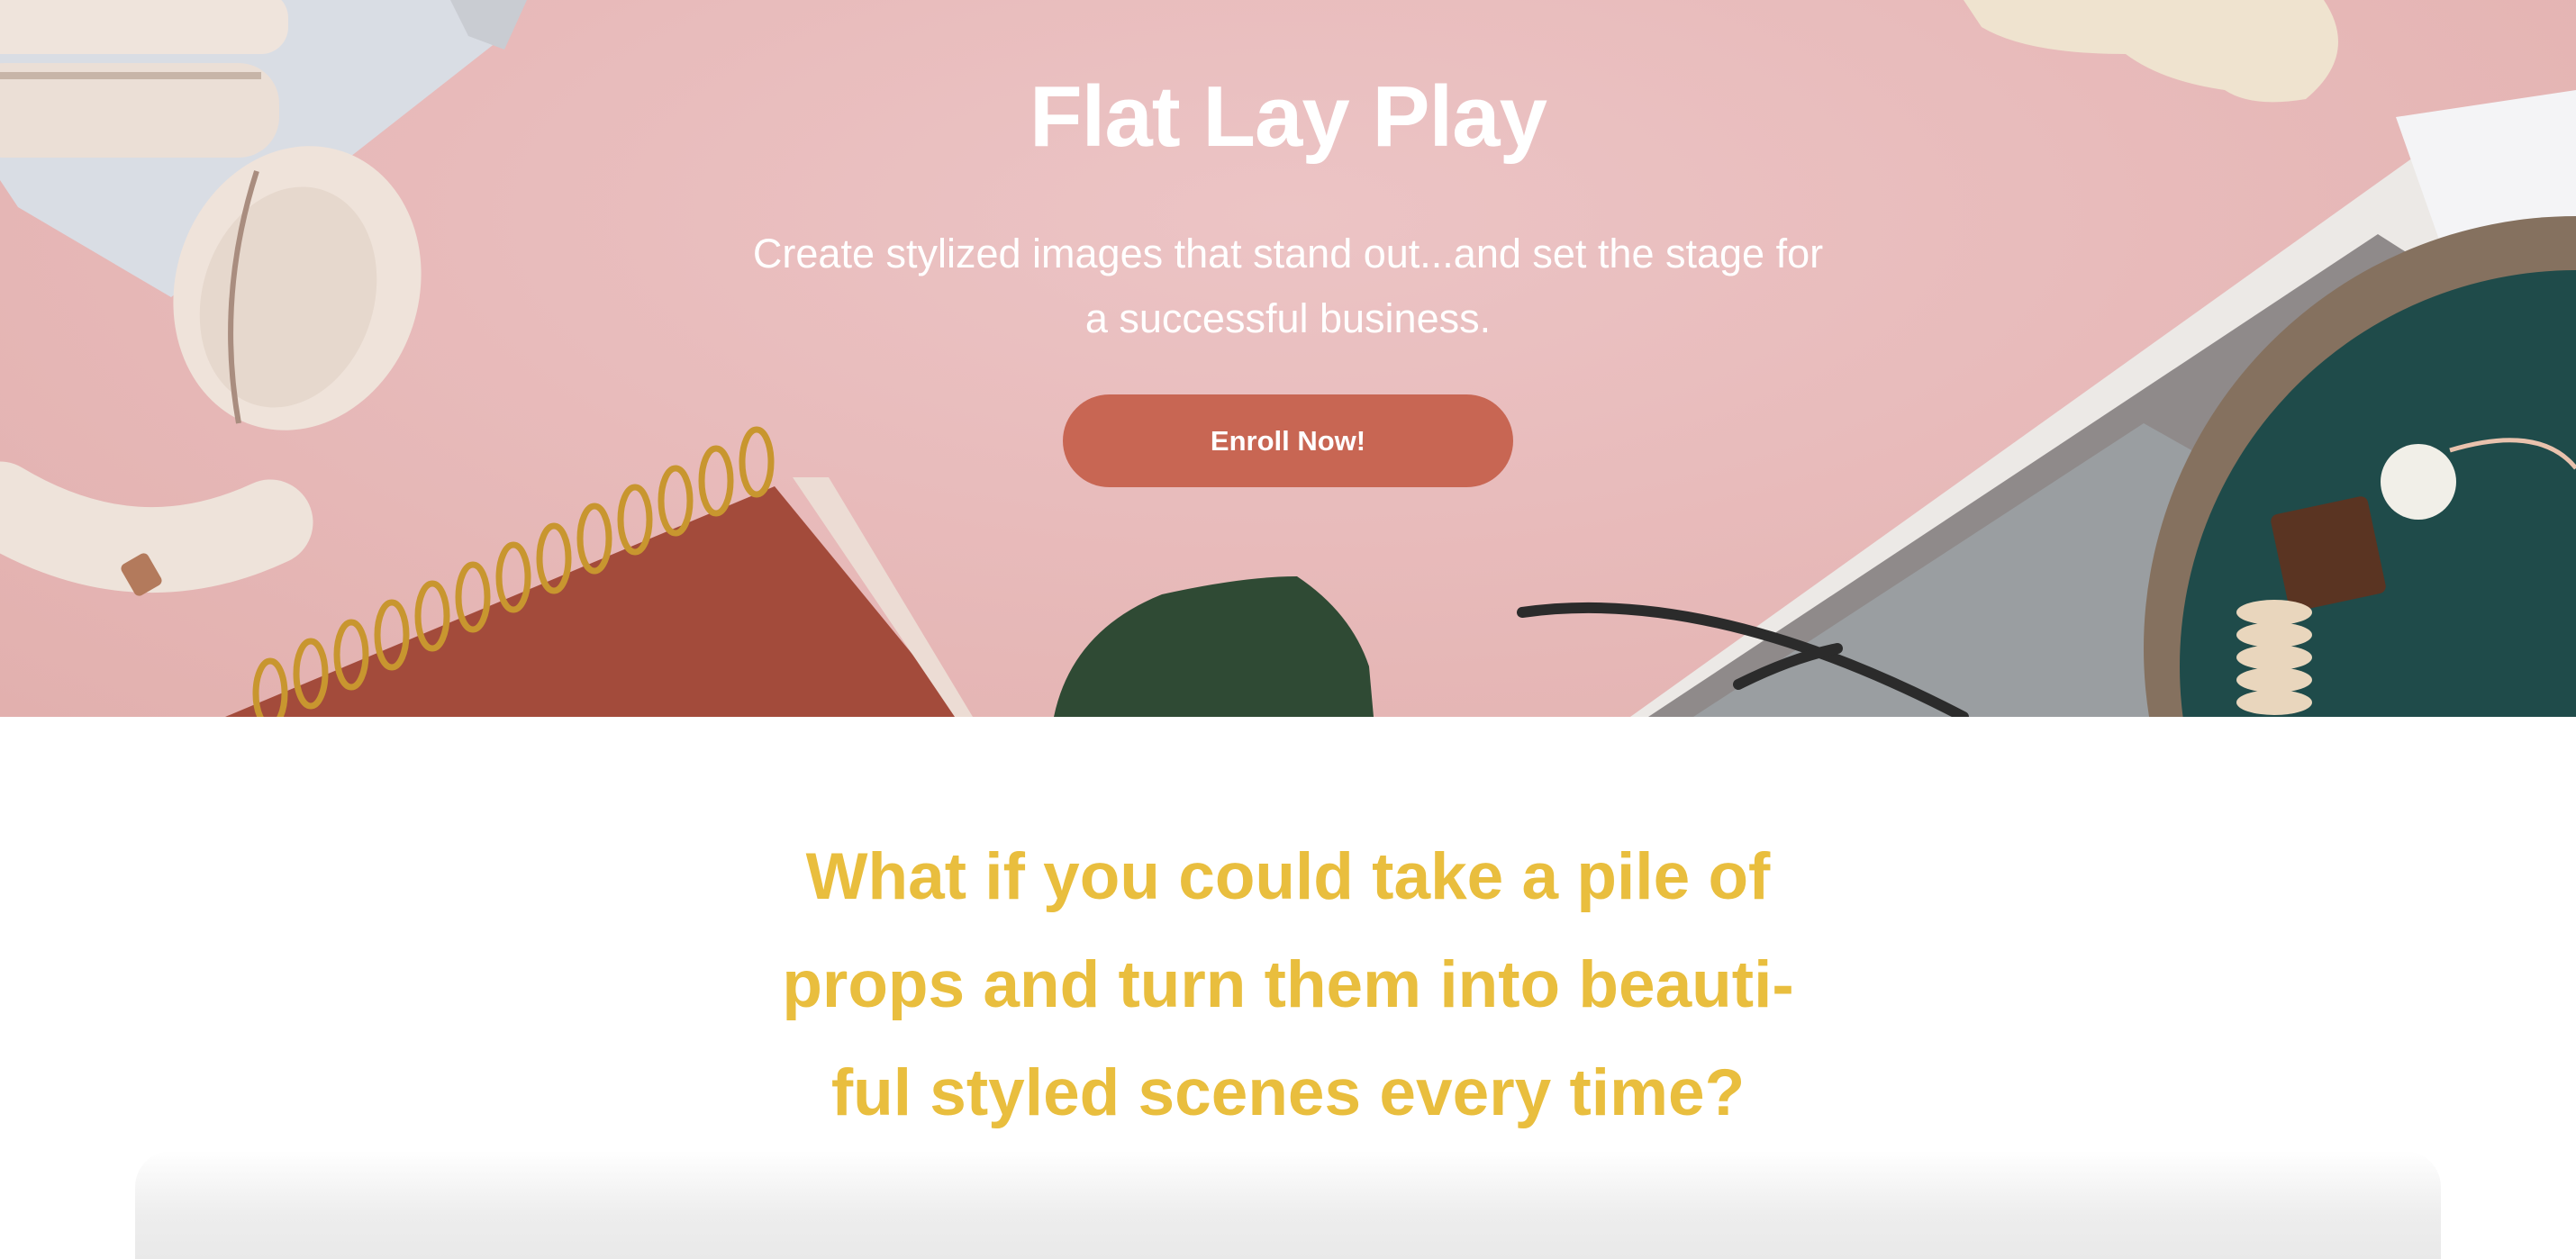 Image resolution: width=2576 pixels, height=1259 pixels. I want to click on green-fabric, so click(1214, 646).